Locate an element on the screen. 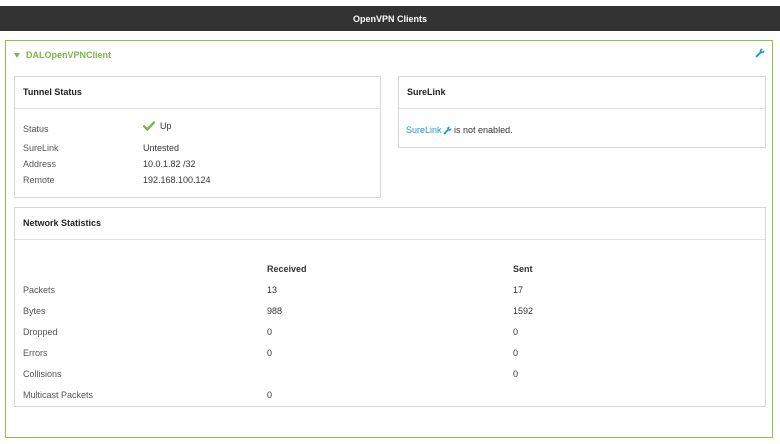 This screenshot has width=780, height=444. client-name: DALOpenVPNClient is located at coordinates (69, 55).